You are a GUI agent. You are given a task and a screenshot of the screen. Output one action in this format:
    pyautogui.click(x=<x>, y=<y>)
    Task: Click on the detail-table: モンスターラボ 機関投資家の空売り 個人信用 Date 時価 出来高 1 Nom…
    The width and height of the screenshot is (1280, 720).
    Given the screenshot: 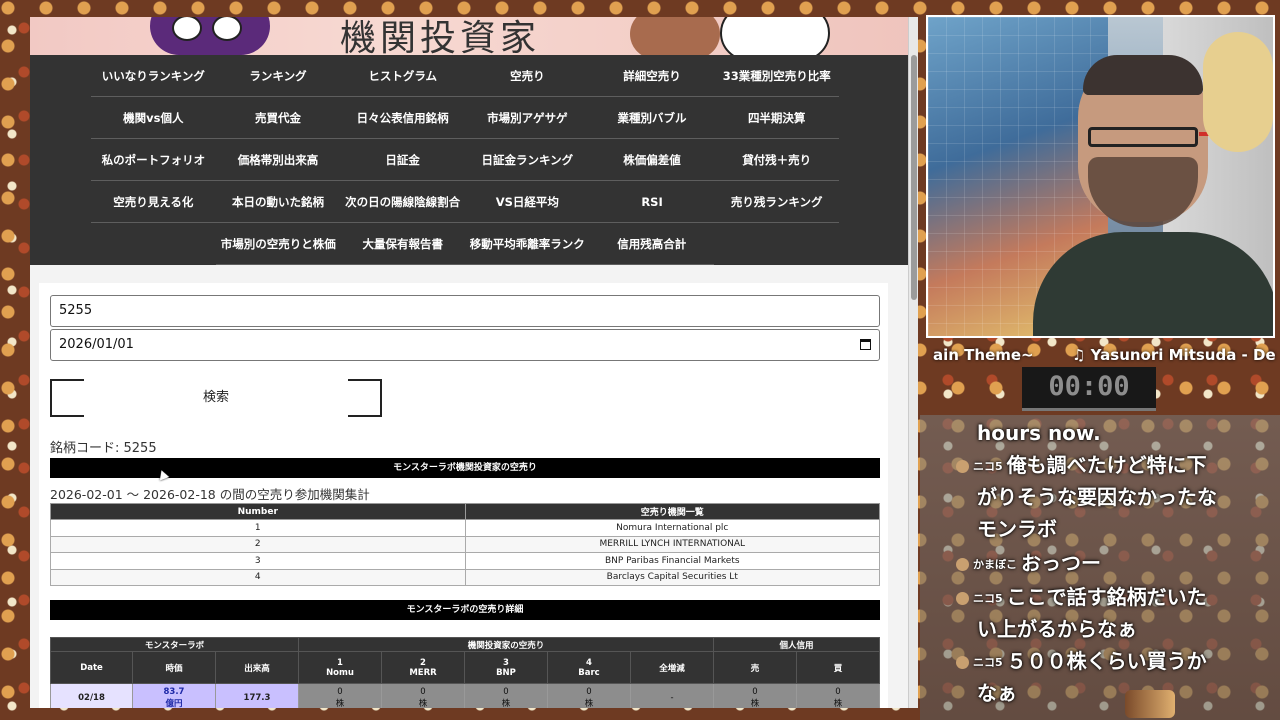 What is the action you would take?
    pyautogui.click(x=465, y=672)
    